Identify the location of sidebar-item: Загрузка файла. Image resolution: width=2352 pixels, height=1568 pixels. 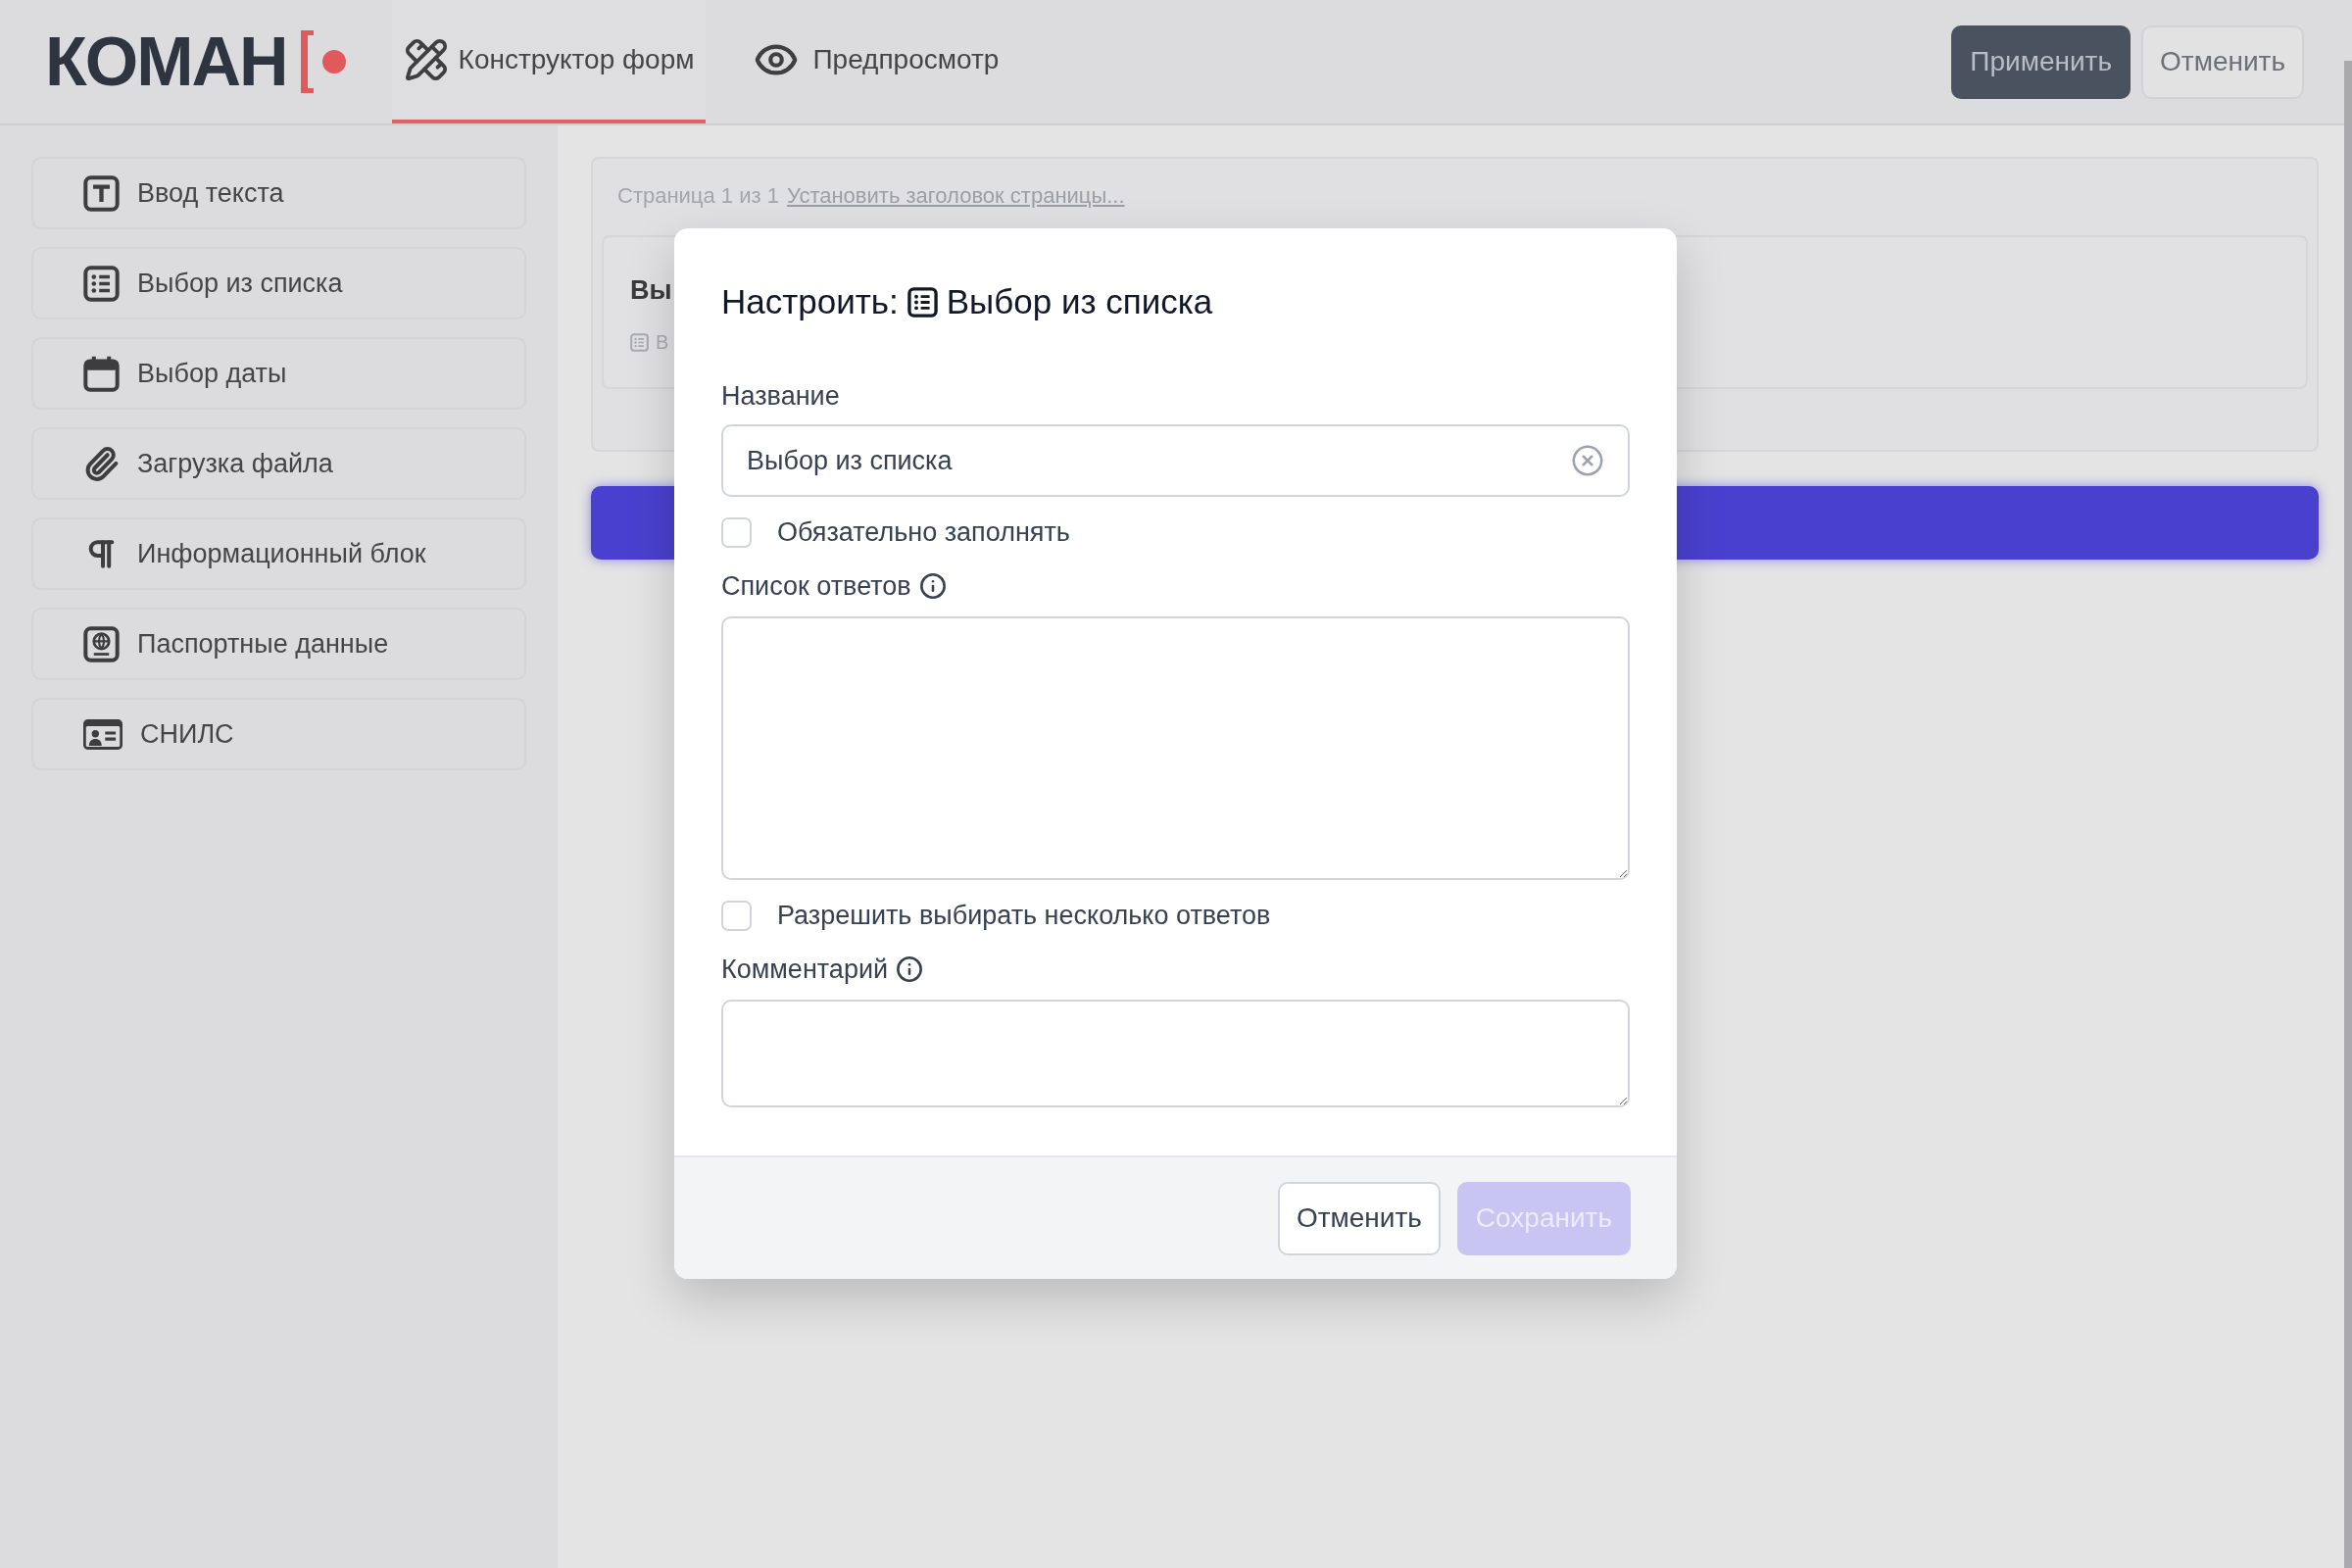
(278, 463).